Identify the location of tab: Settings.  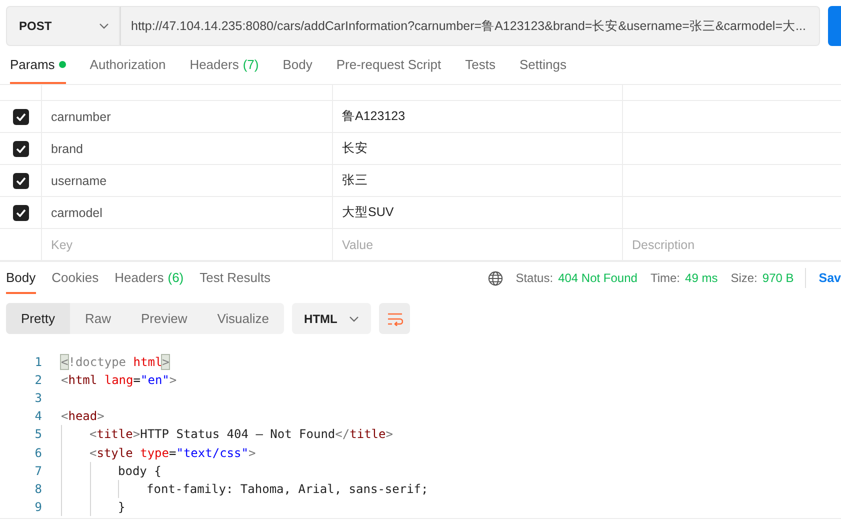
(542, 65).